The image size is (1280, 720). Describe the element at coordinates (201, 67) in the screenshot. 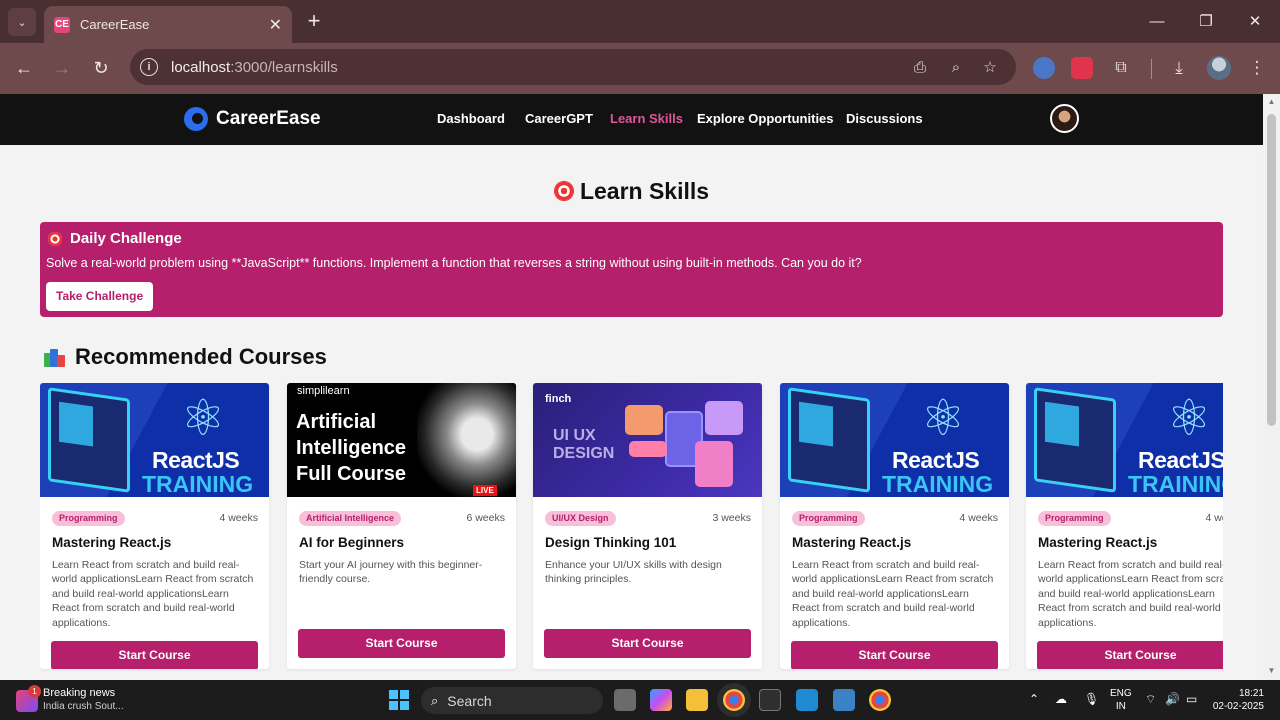

I see `url-host: localhost` at that location.